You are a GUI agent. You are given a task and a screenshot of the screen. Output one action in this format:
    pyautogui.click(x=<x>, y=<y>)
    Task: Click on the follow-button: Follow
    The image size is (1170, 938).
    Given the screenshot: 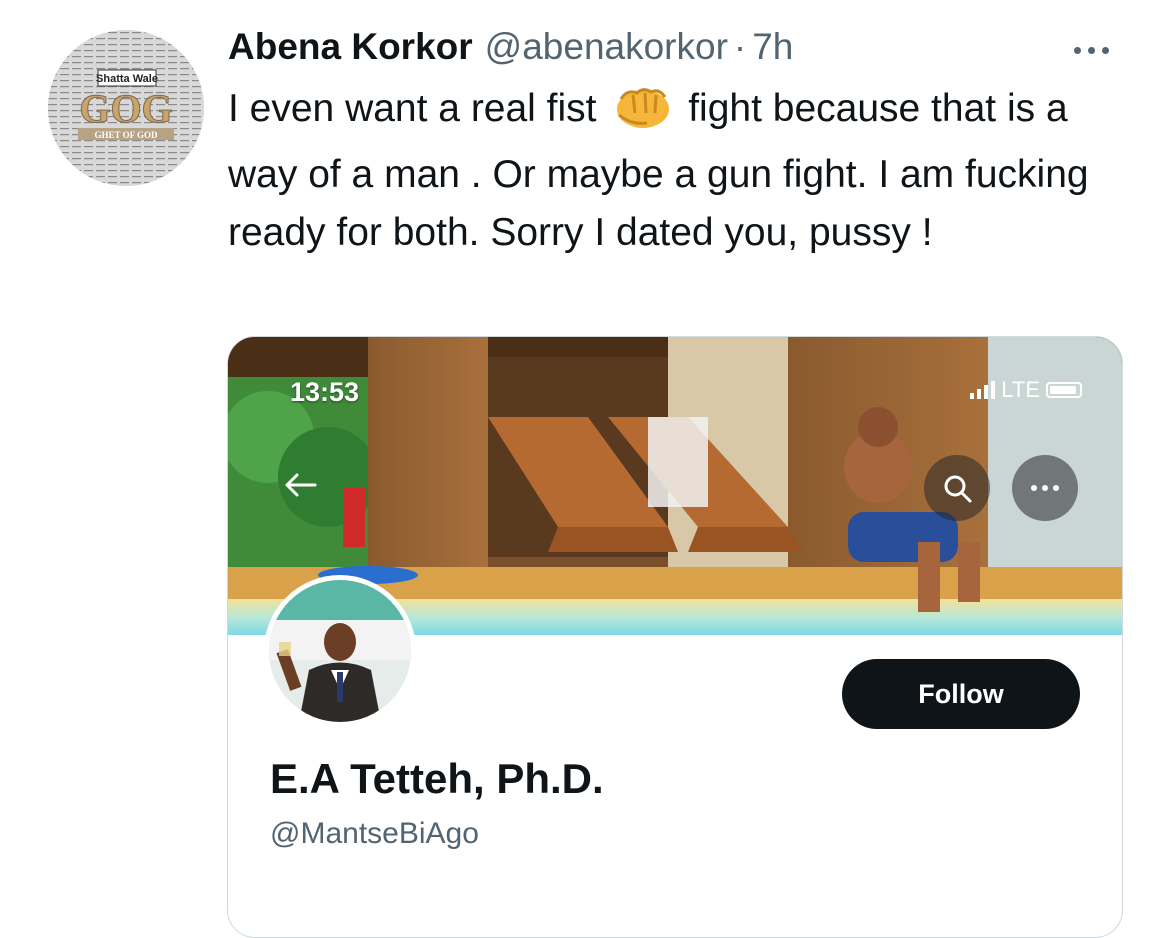 What is the action you would take?
    pyautogui.click(x=961, y=694)
    